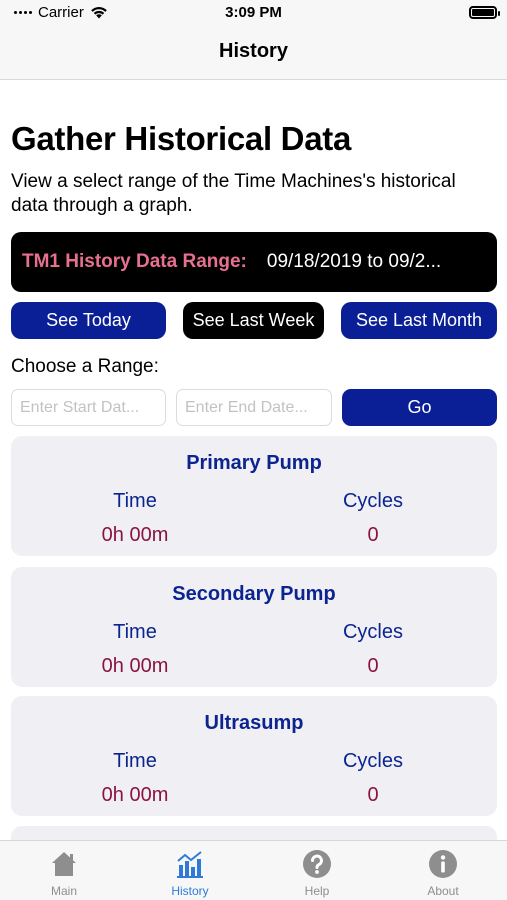 This screenshot has width=507, height=900. I want to click on top-chrome: Carrier 3:09 PM History, so click(253, 40).